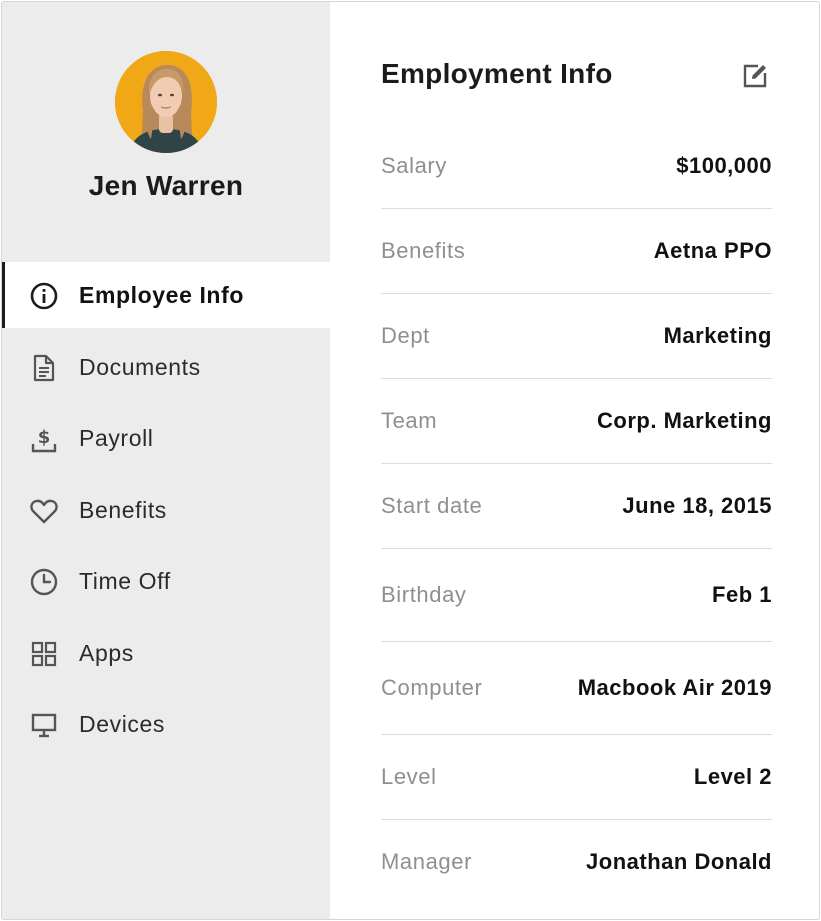 This screenshot has height=921, width=821. Describe the element at coordinates (427, 861) in the screenshot. I see `field-label: Manager` at that location.